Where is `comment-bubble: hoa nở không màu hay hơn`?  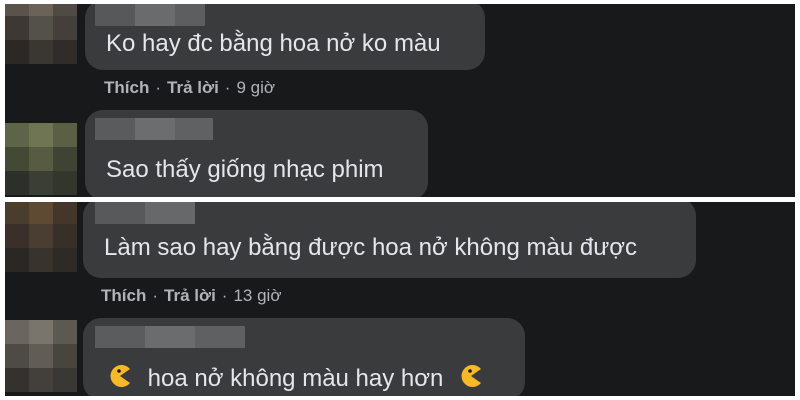
comment-bubble: hoa nở không màu hay hơn is located at coordinates (304, 357).